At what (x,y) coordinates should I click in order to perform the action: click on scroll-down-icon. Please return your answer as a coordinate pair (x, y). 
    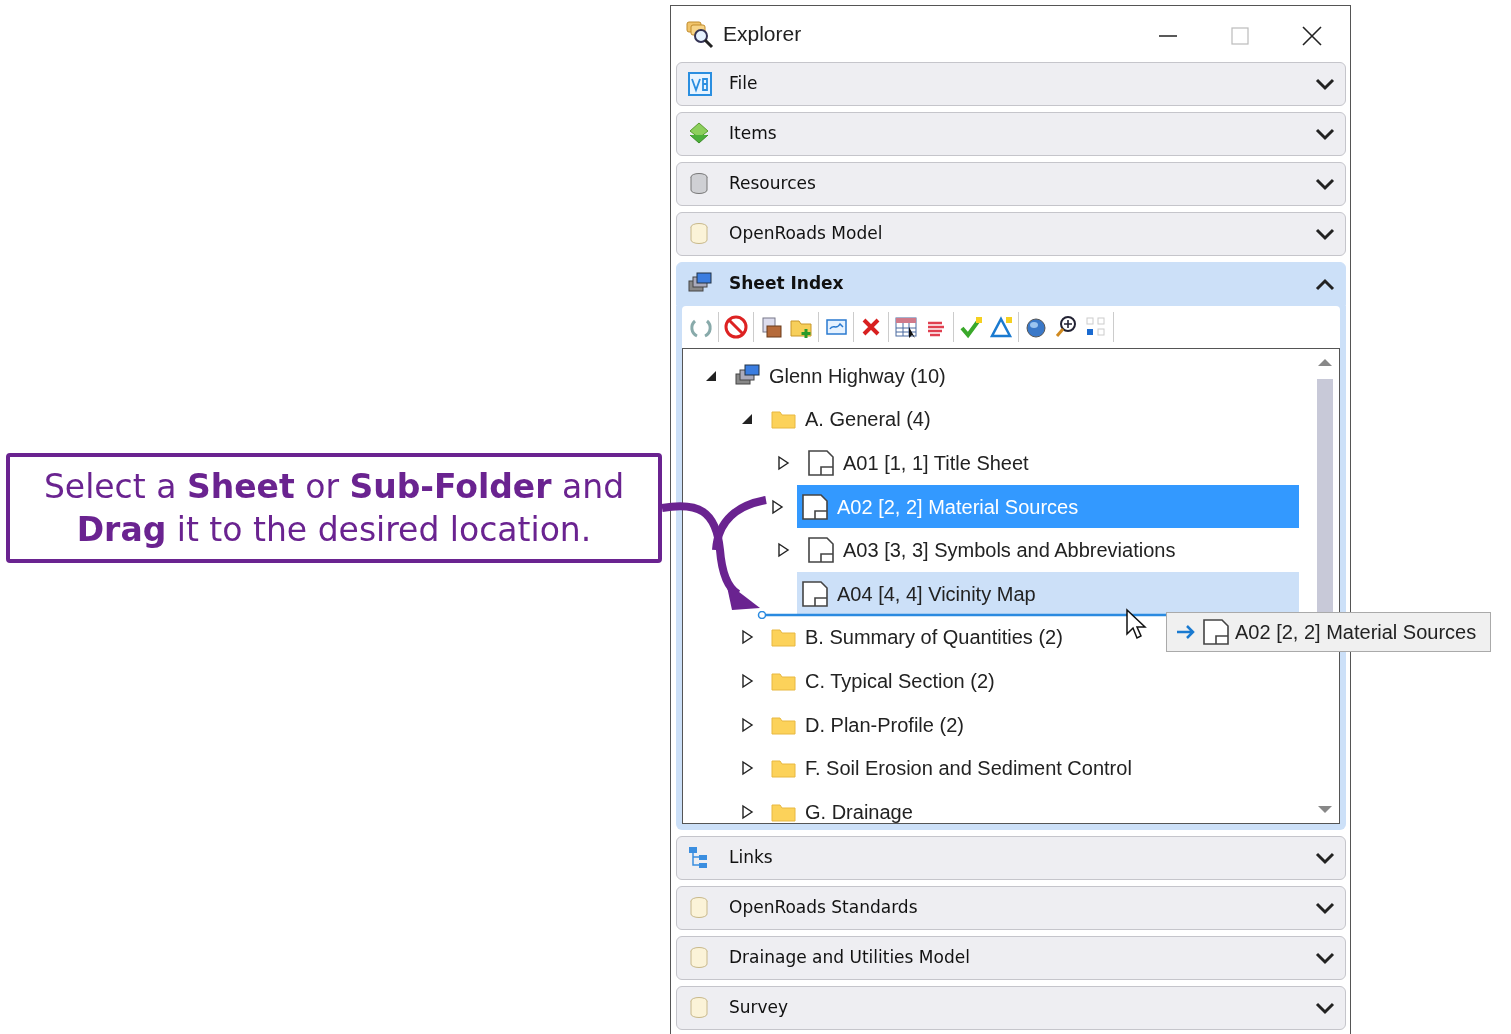
    Looking at the image, I should click on (1325, 810).